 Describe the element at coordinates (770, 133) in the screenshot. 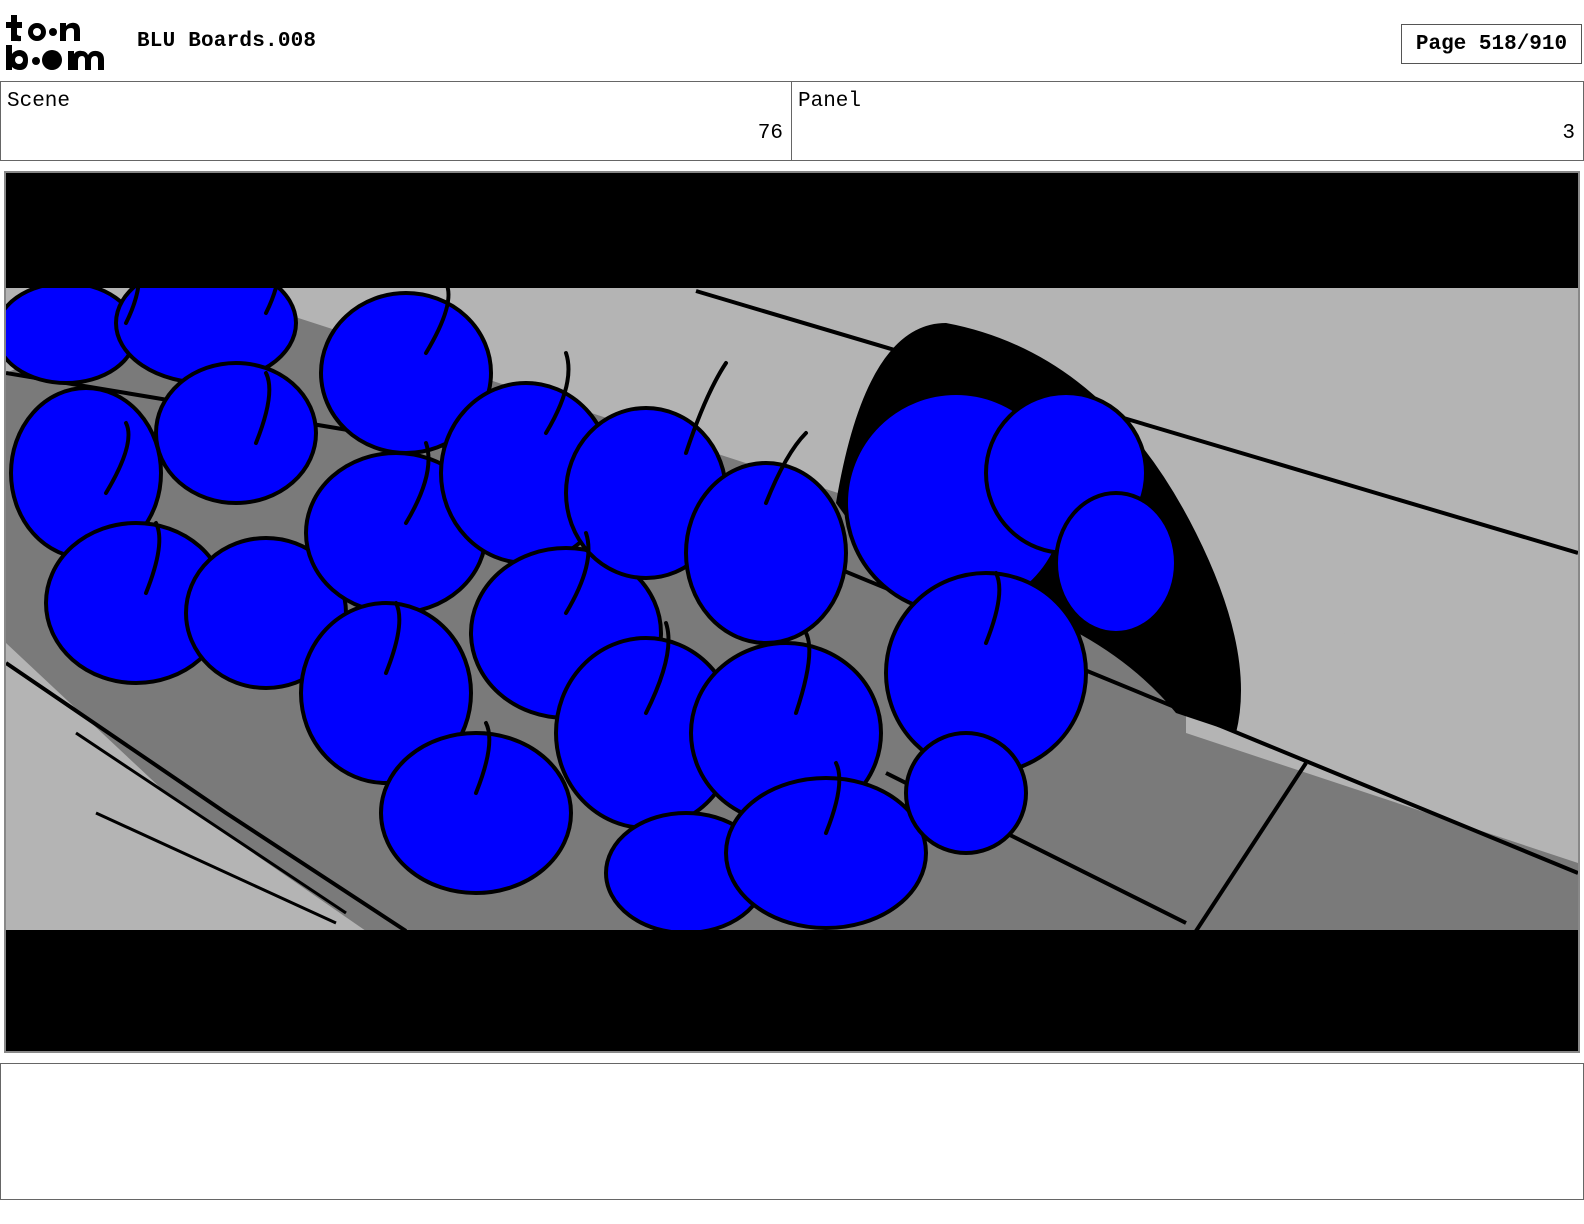

I see `scene-number: 76` at that location.